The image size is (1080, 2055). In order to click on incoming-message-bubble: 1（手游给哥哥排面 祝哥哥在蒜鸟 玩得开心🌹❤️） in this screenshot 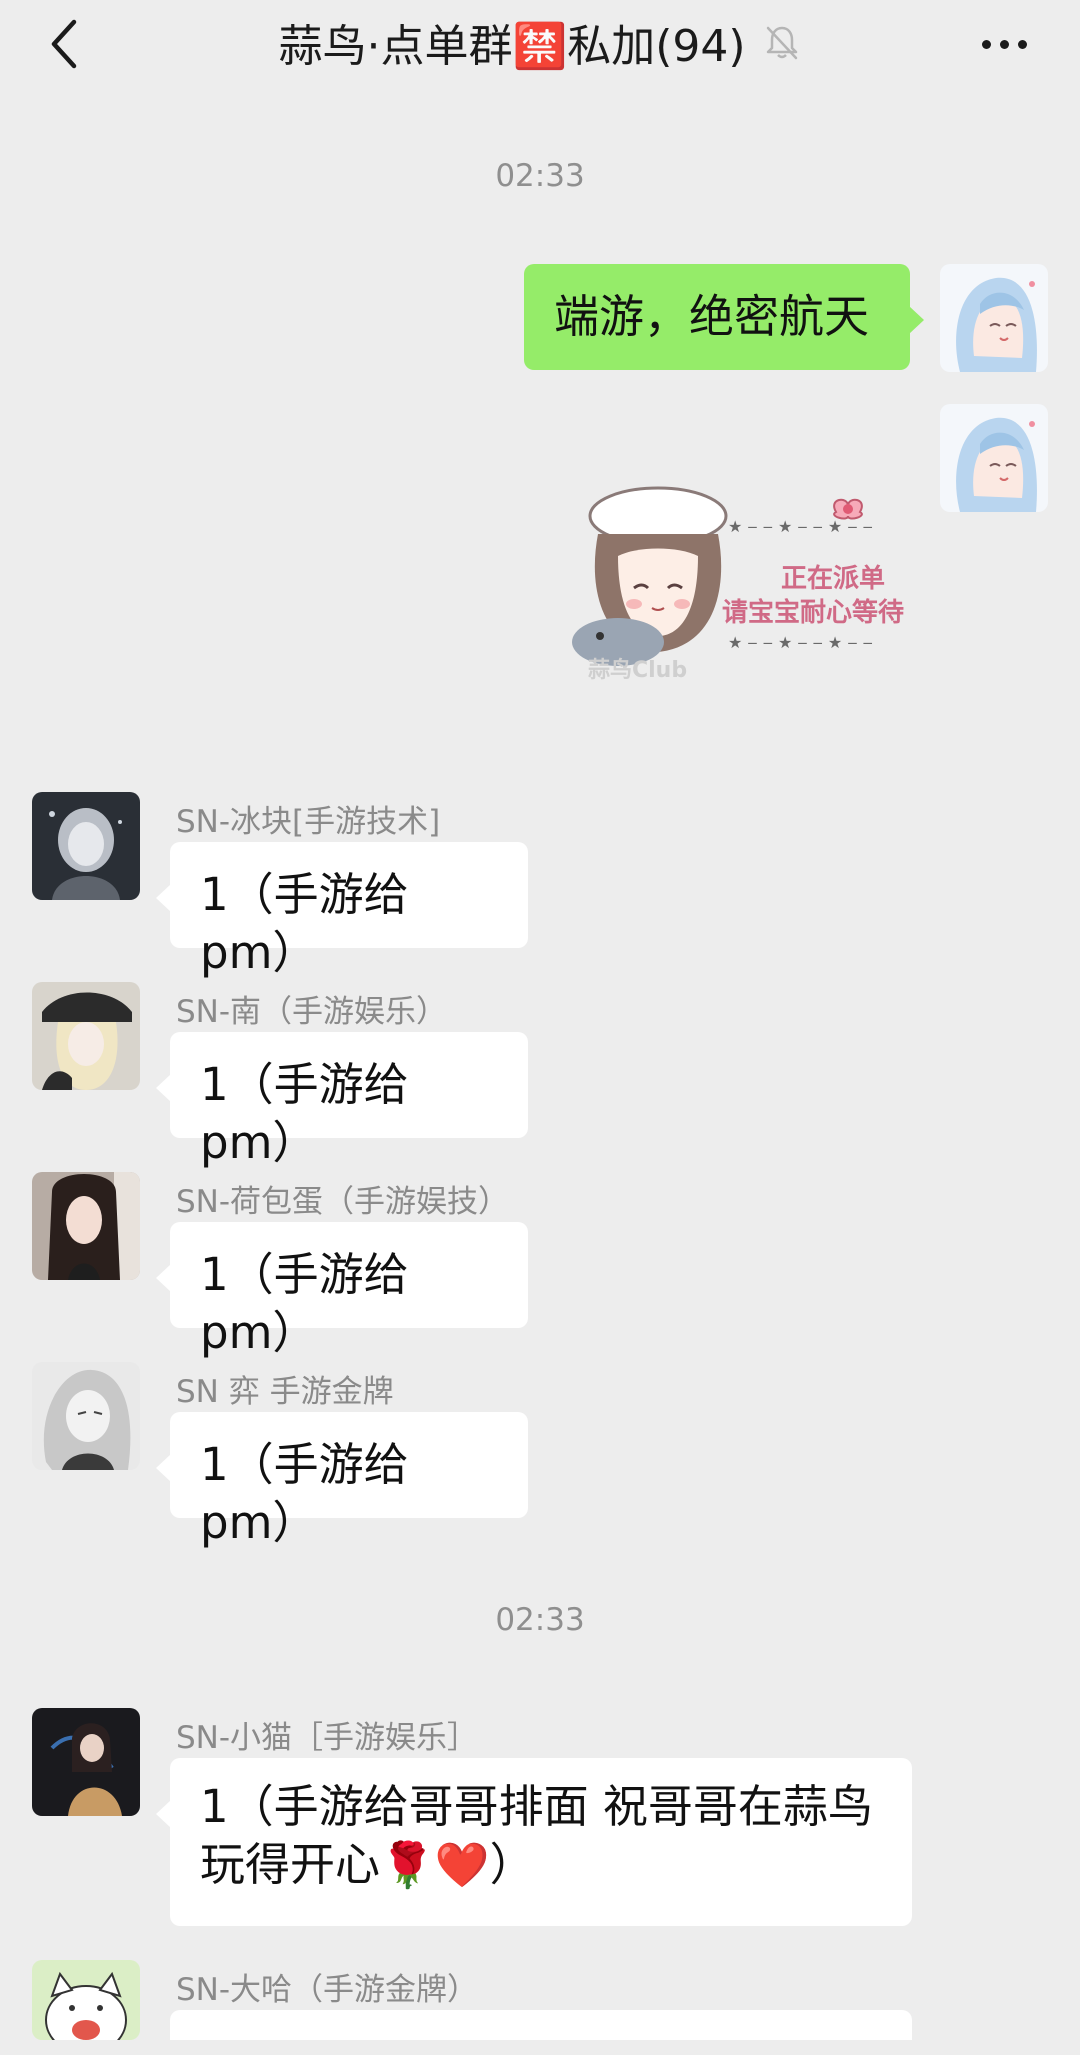, I will do `click(534, 1842)`.